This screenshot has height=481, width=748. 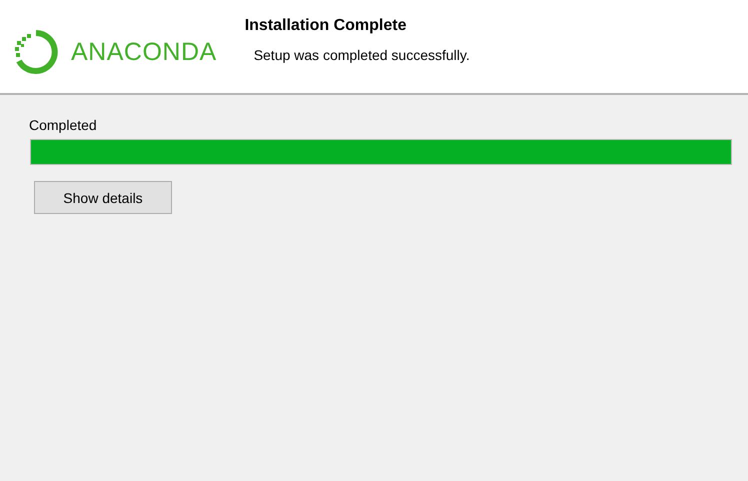 I want to click on show-details-button: Show details, so click(x=103, y=197).